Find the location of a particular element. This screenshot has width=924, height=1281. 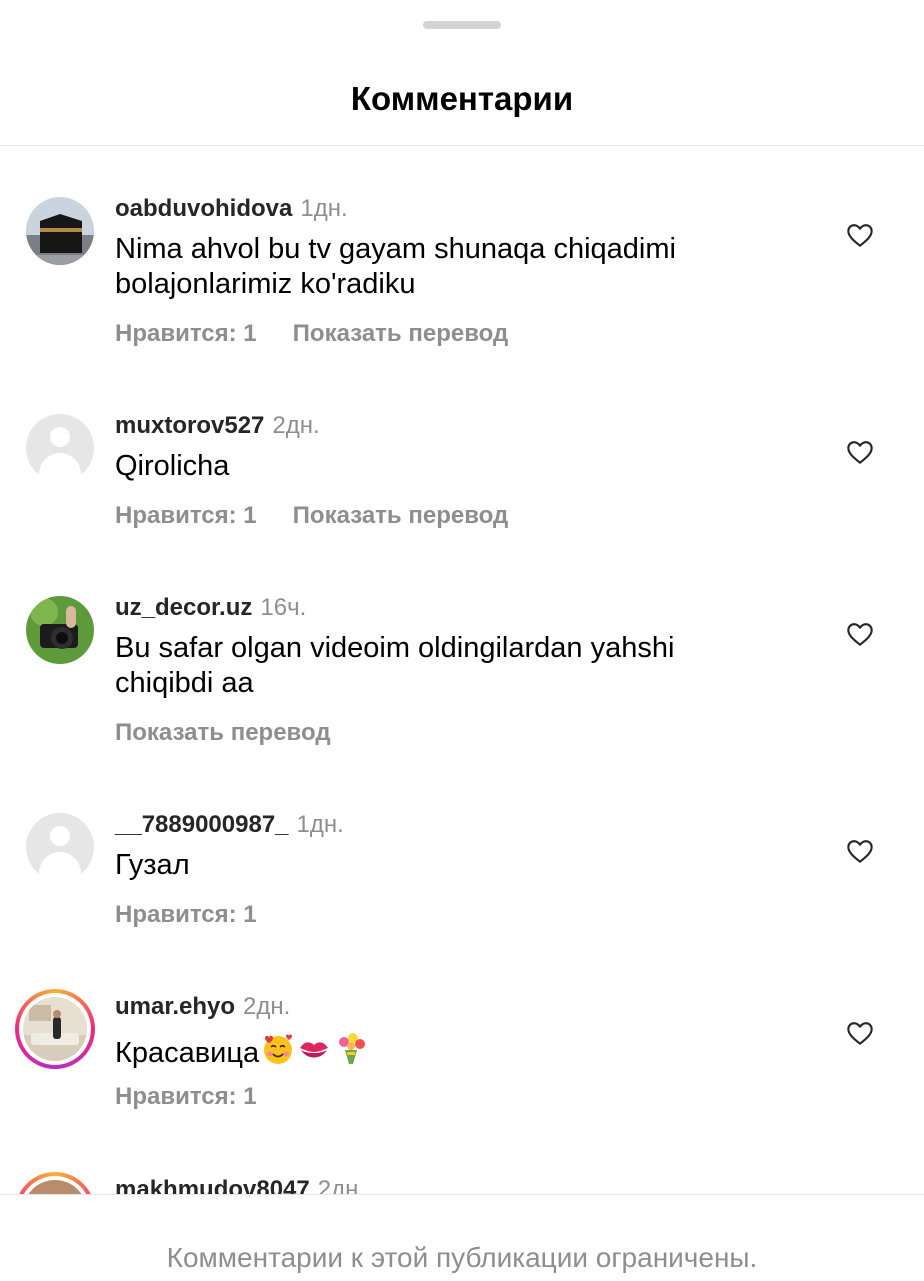

bouquet-icon is located at coordinates (352, 1048).